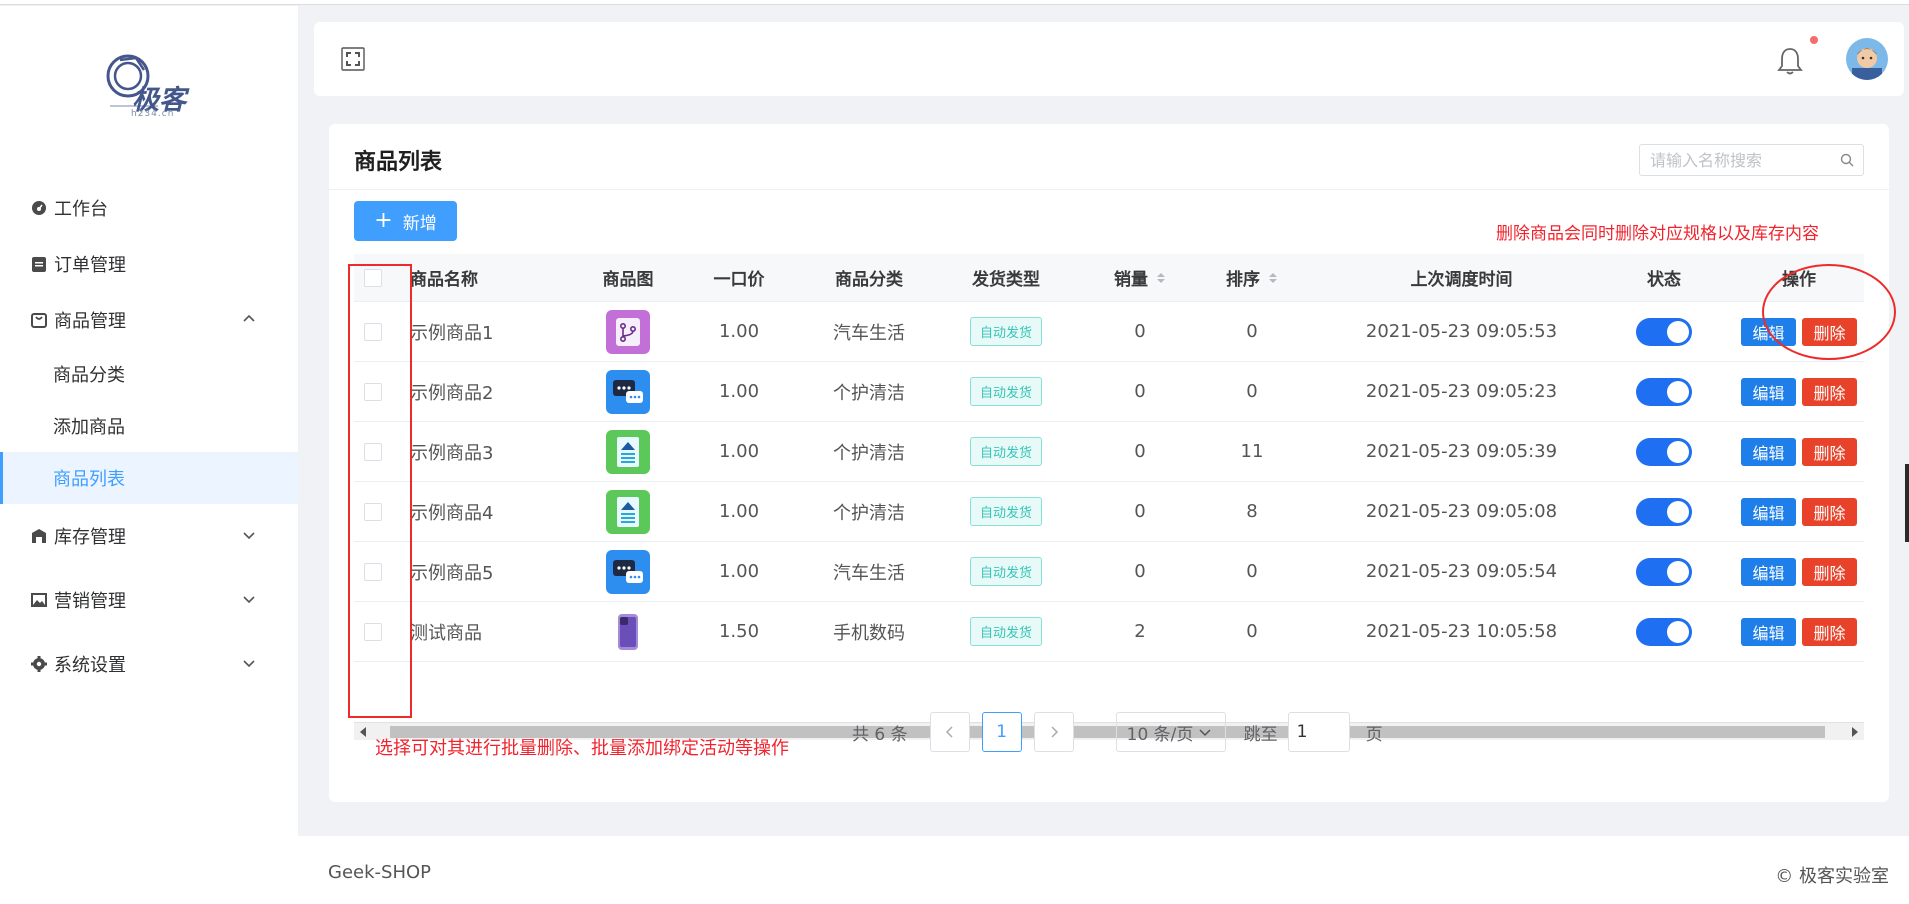  I want to click on sidebar-item-label: 系统设置, so click(90, 665).